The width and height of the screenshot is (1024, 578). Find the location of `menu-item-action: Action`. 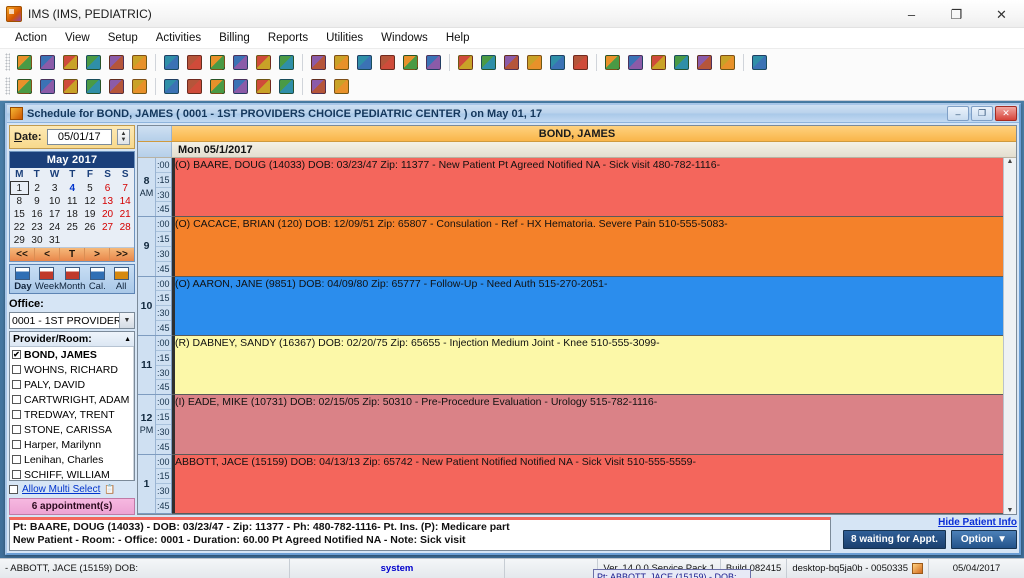

menu-item-action: Action is located at coordinates (31, 38).